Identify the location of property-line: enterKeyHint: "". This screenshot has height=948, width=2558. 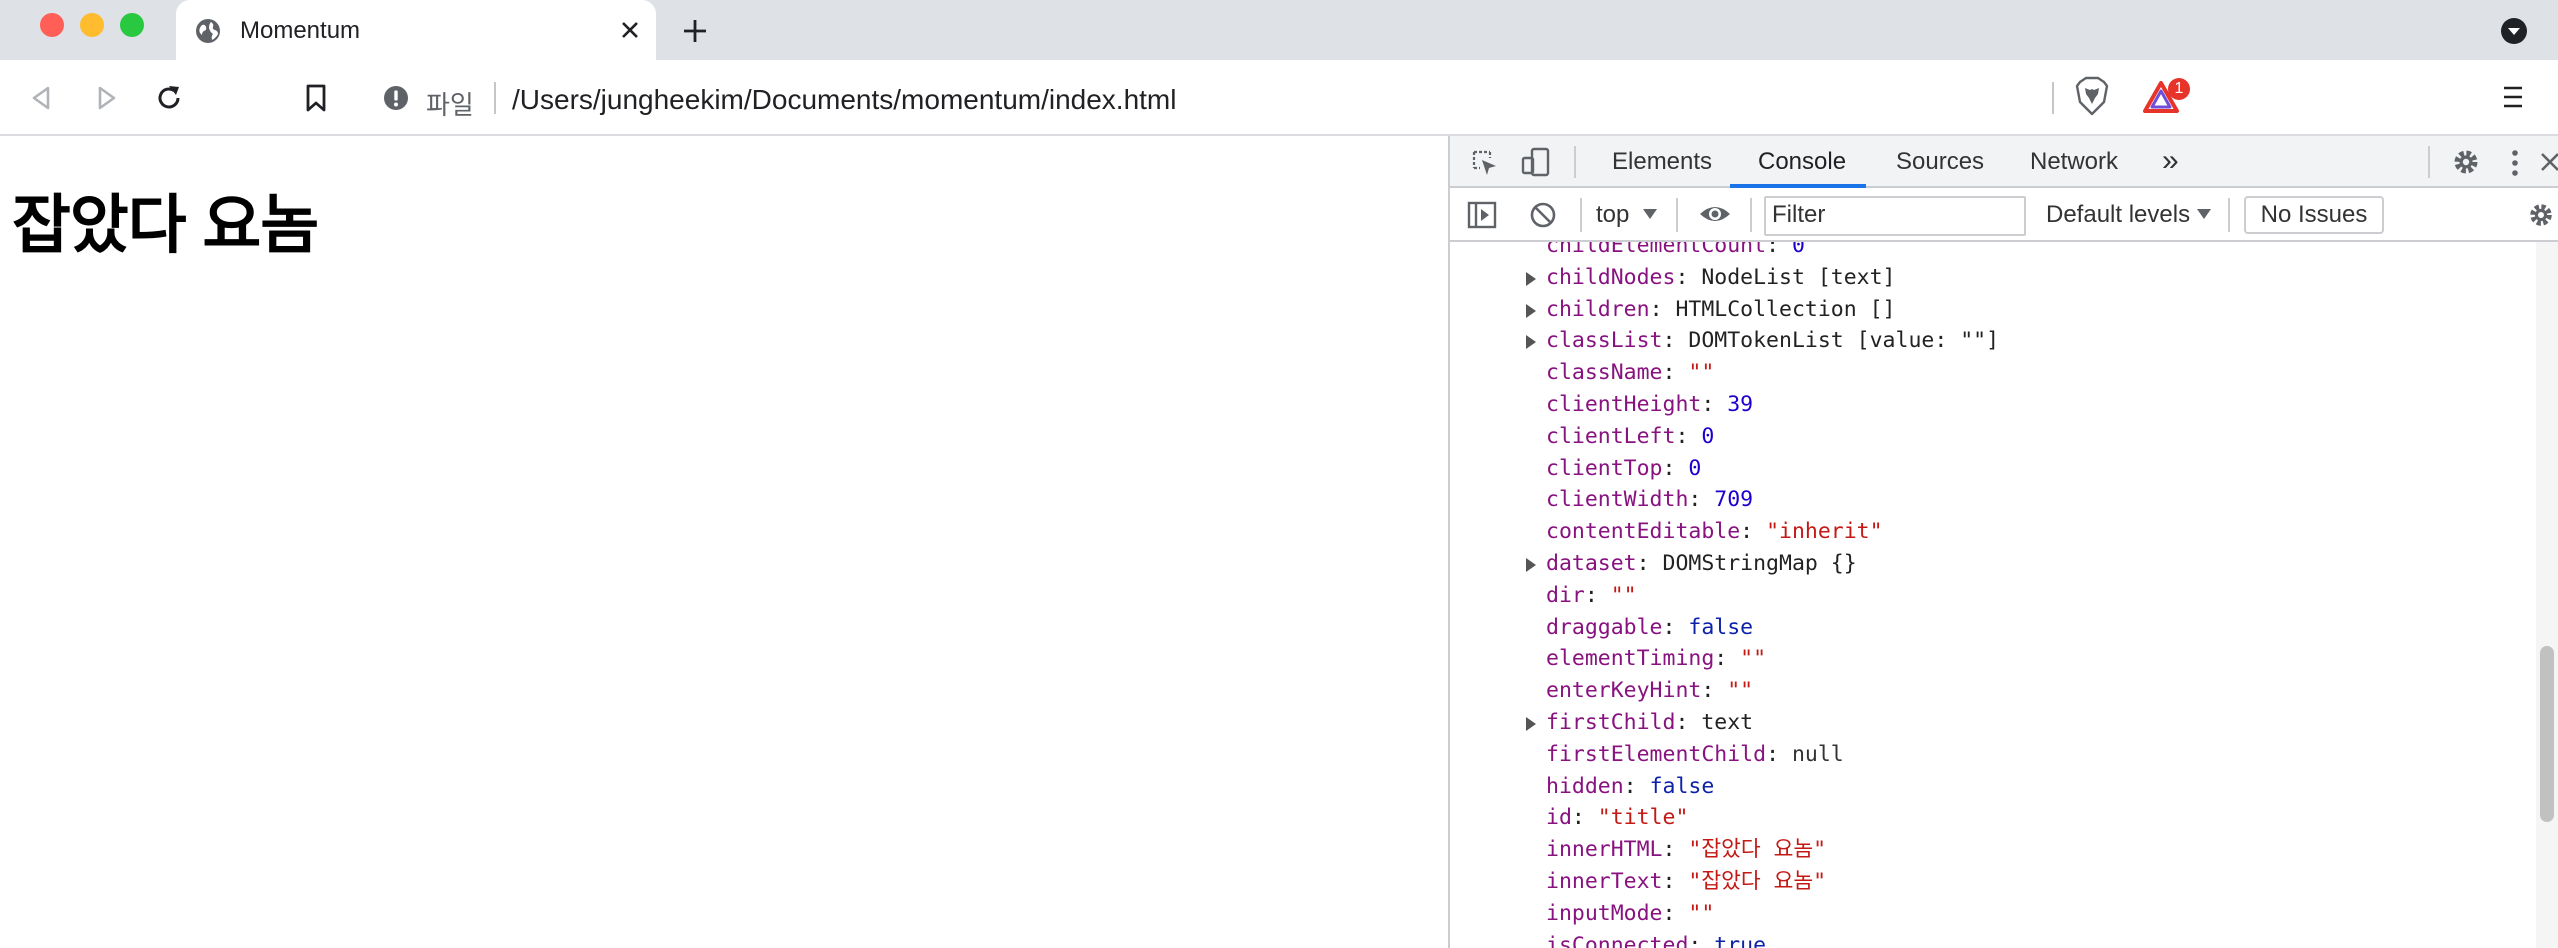
(1649, 691).